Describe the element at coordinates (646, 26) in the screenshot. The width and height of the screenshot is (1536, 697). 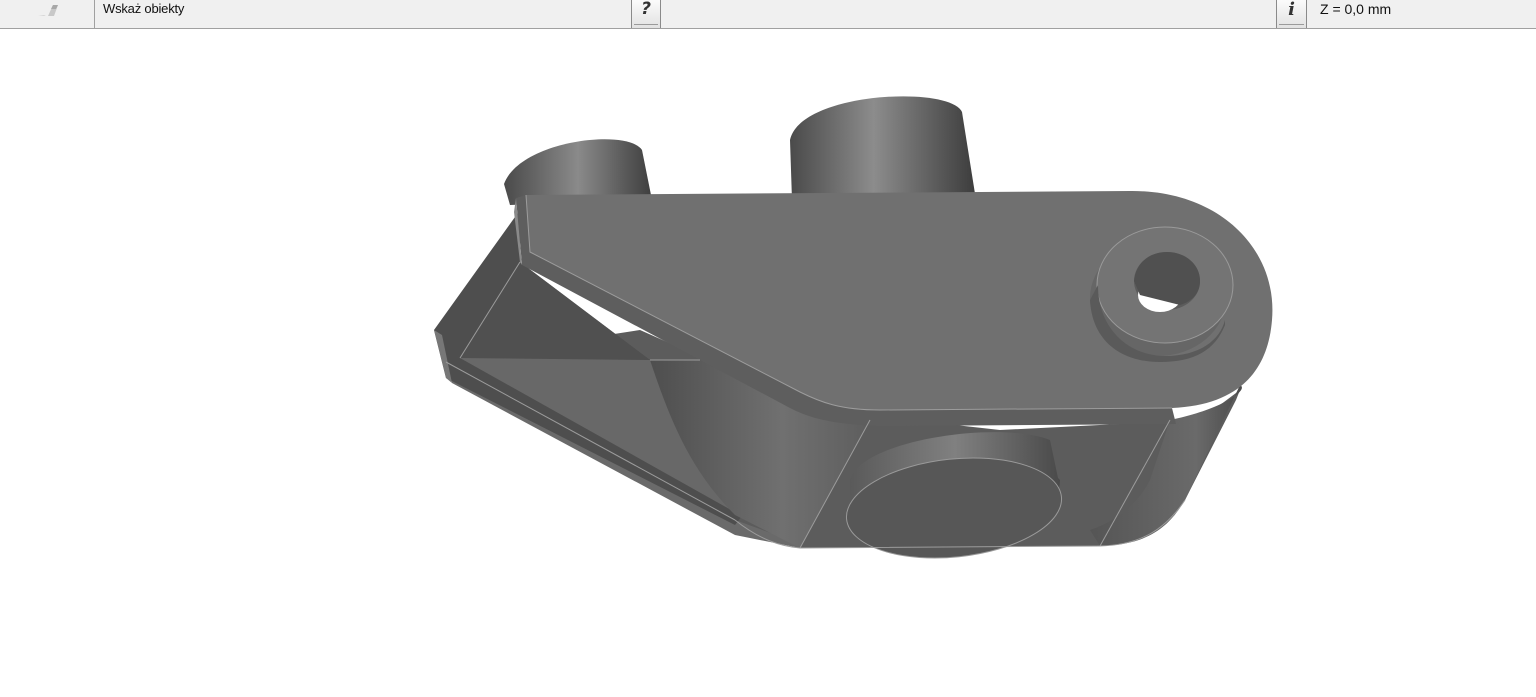
I see `help-button-notch` at that location.